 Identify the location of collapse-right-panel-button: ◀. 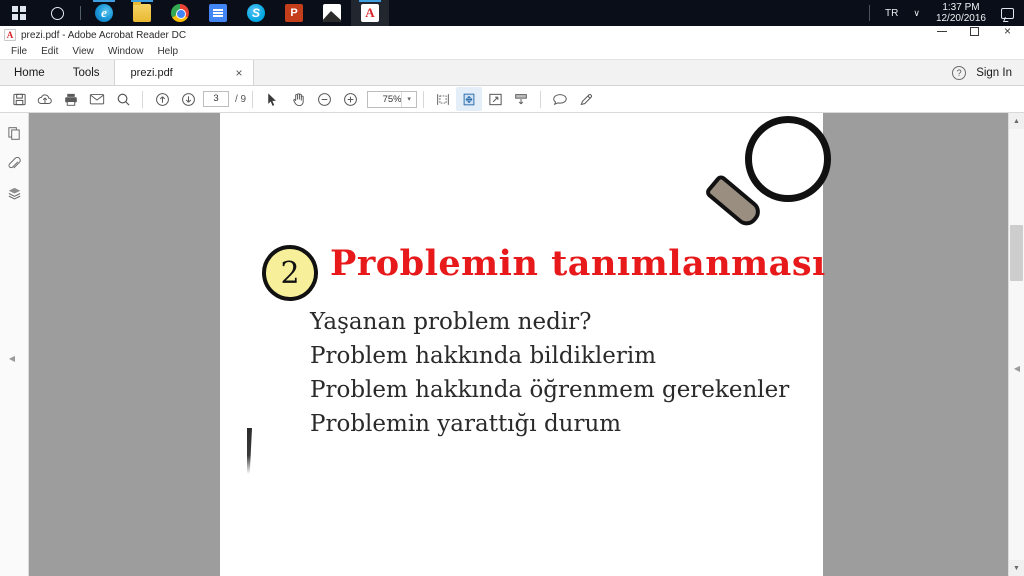
(1017, 368).